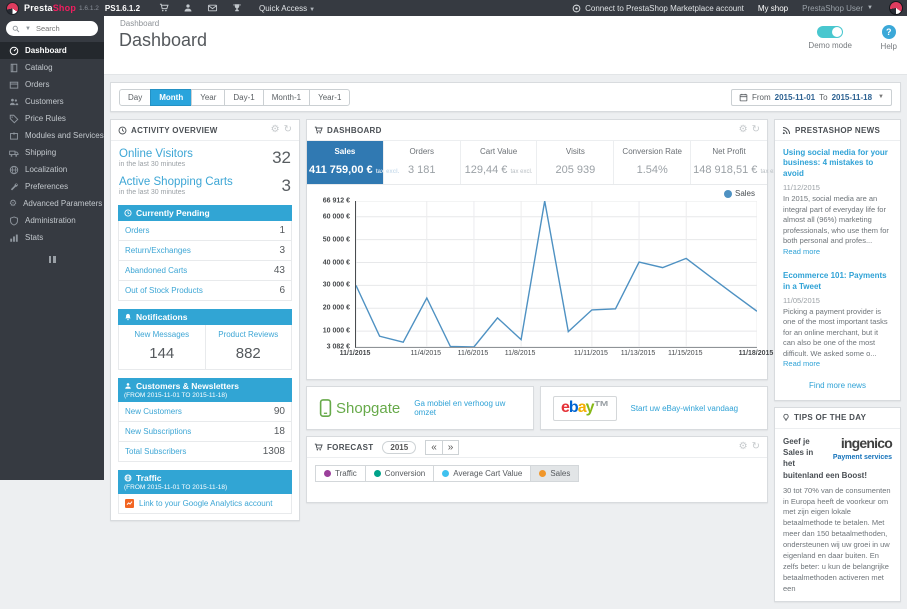 Image resolution: width=907 pixels, height=609 pixels. What do you see at coordinates (14, 187) in the screenshot?
I see `wrench-icon` at bounding box center [14, 187].